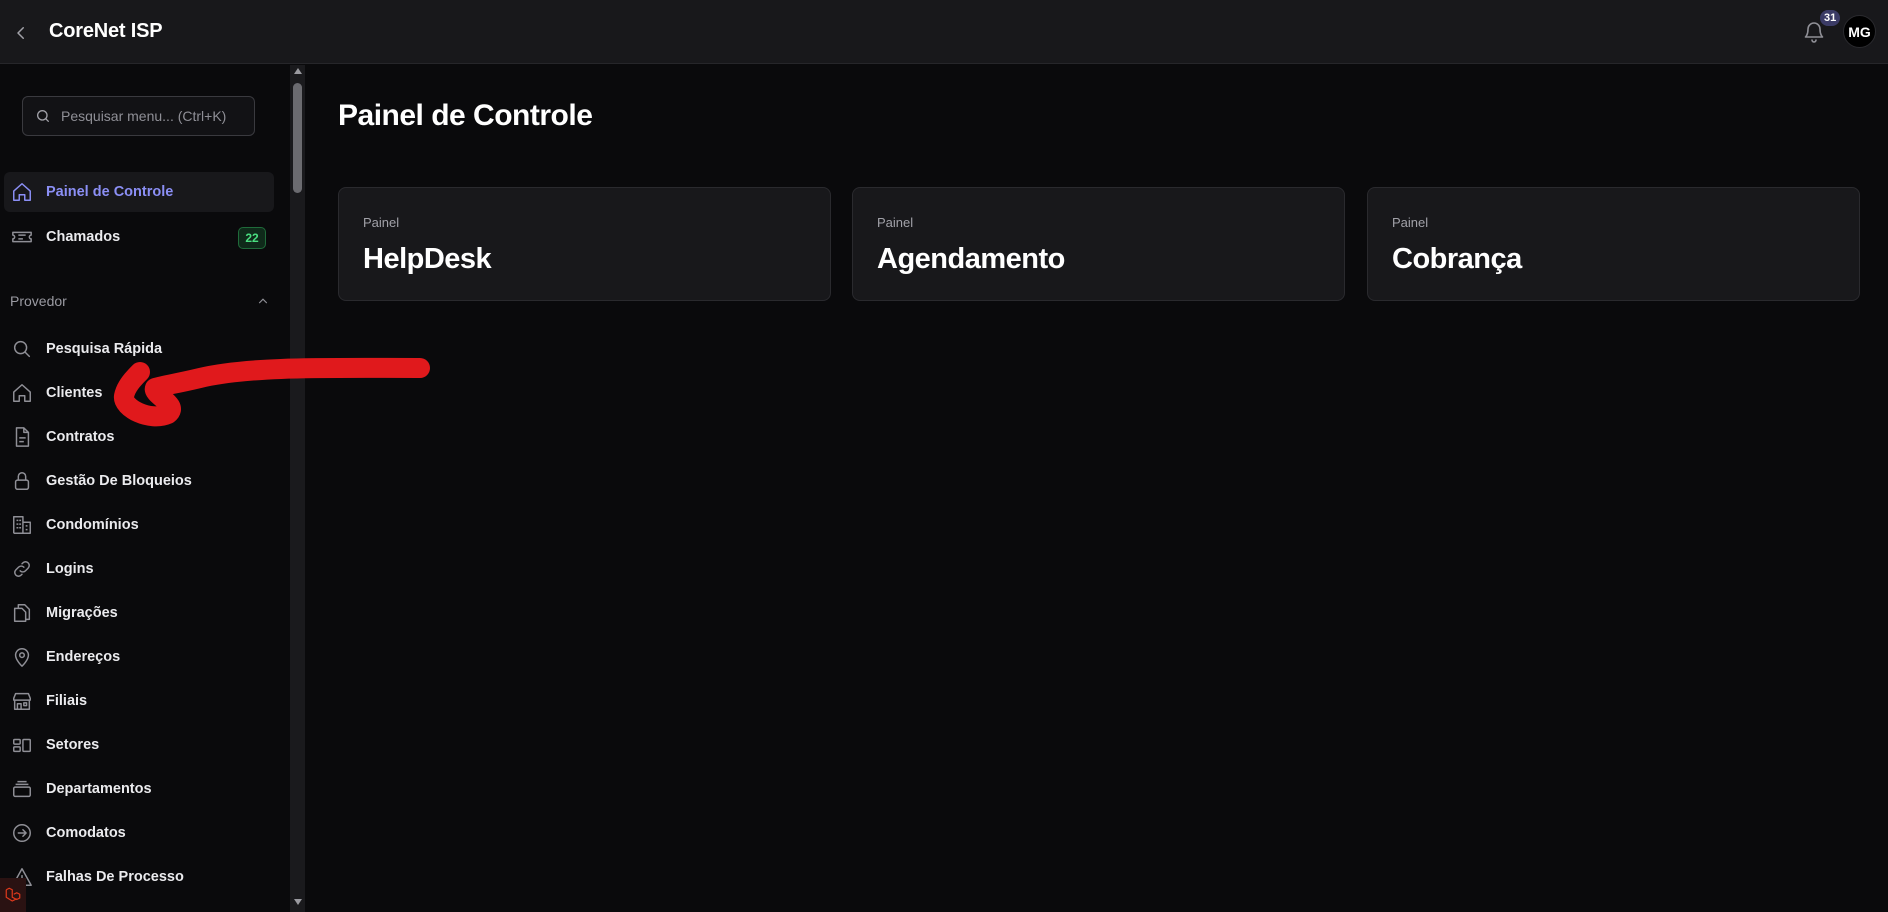 The width and height of the screenshot is (1888, 912). Describe the element at coordinates (252, 238) in the screenshot. I see `chamados-count-badge: 22` at that location.